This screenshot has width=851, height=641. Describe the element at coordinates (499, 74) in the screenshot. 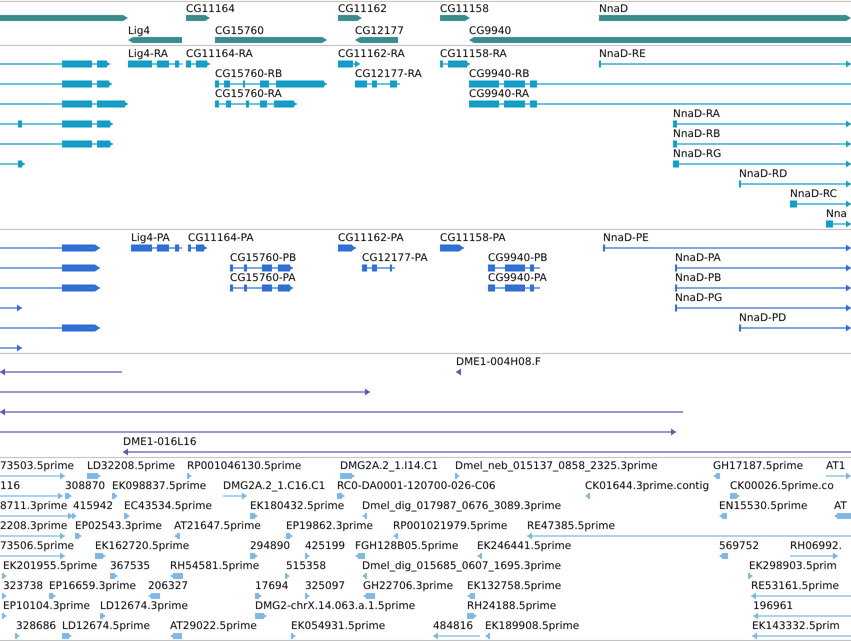

I see `feature-label: CG9940-RB` at that location.